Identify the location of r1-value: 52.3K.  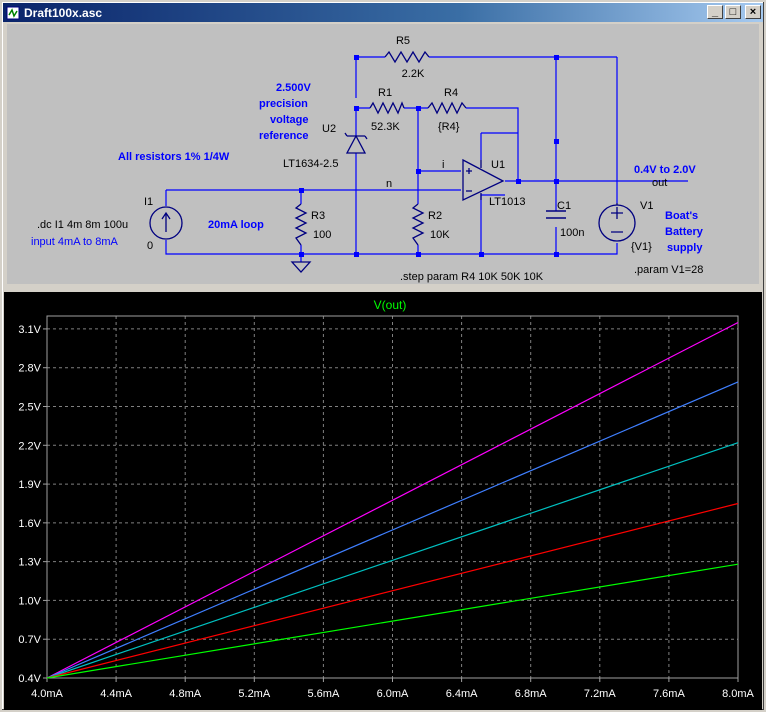
(385, 127).